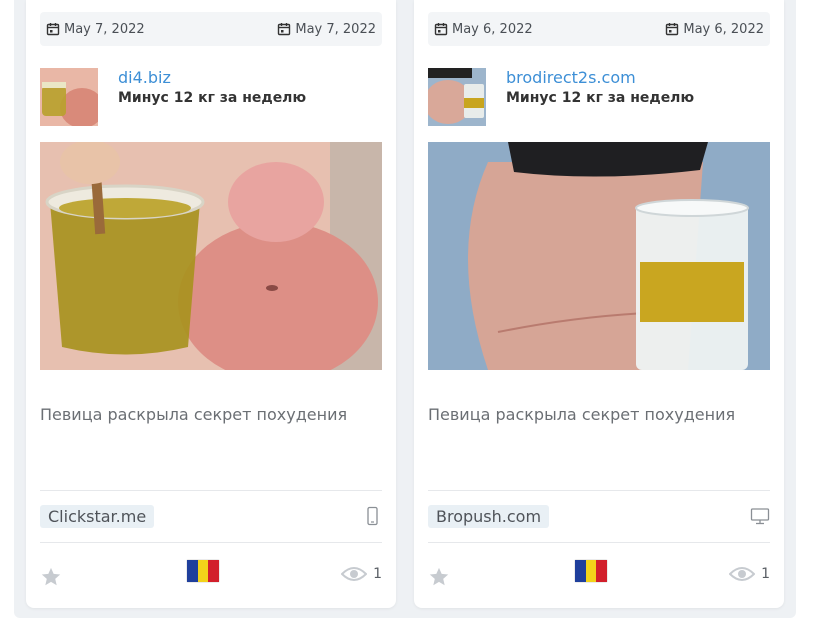 This screenshot has width=821, height=621. I want to click on desktop-icon, so click(760, 516).